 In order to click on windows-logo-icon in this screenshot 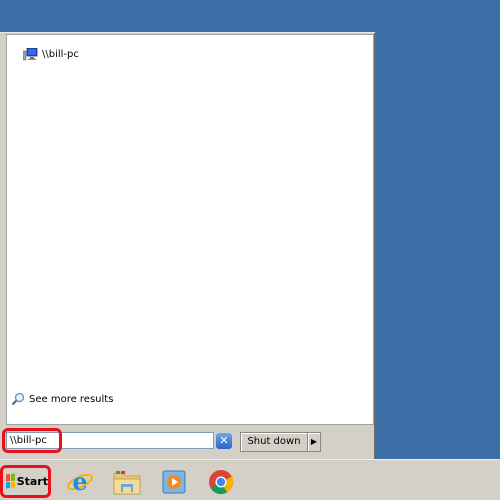, I will do `click(10, 481)`.